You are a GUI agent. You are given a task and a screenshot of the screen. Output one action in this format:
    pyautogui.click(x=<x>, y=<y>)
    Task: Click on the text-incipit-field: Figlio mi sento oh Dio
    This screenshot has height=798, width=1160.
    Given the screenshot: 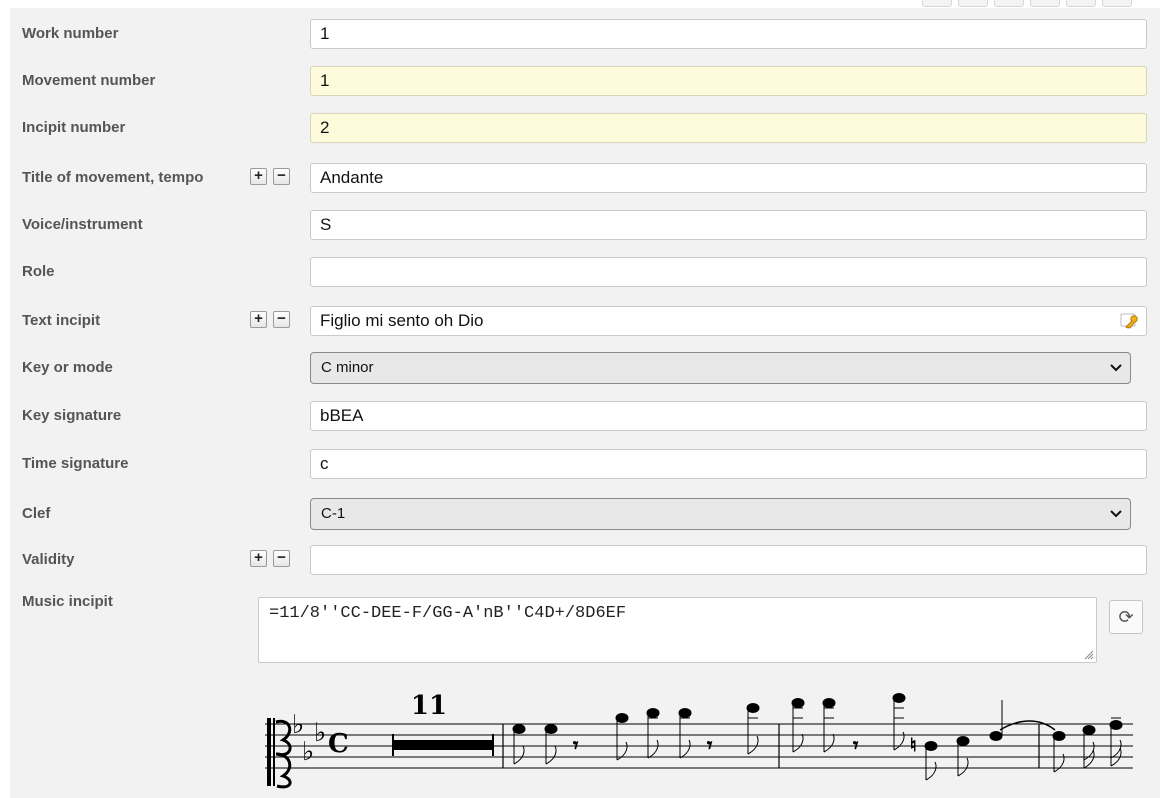 What is the action you would take?
    pyautogui.click(x=728, y=321)
    